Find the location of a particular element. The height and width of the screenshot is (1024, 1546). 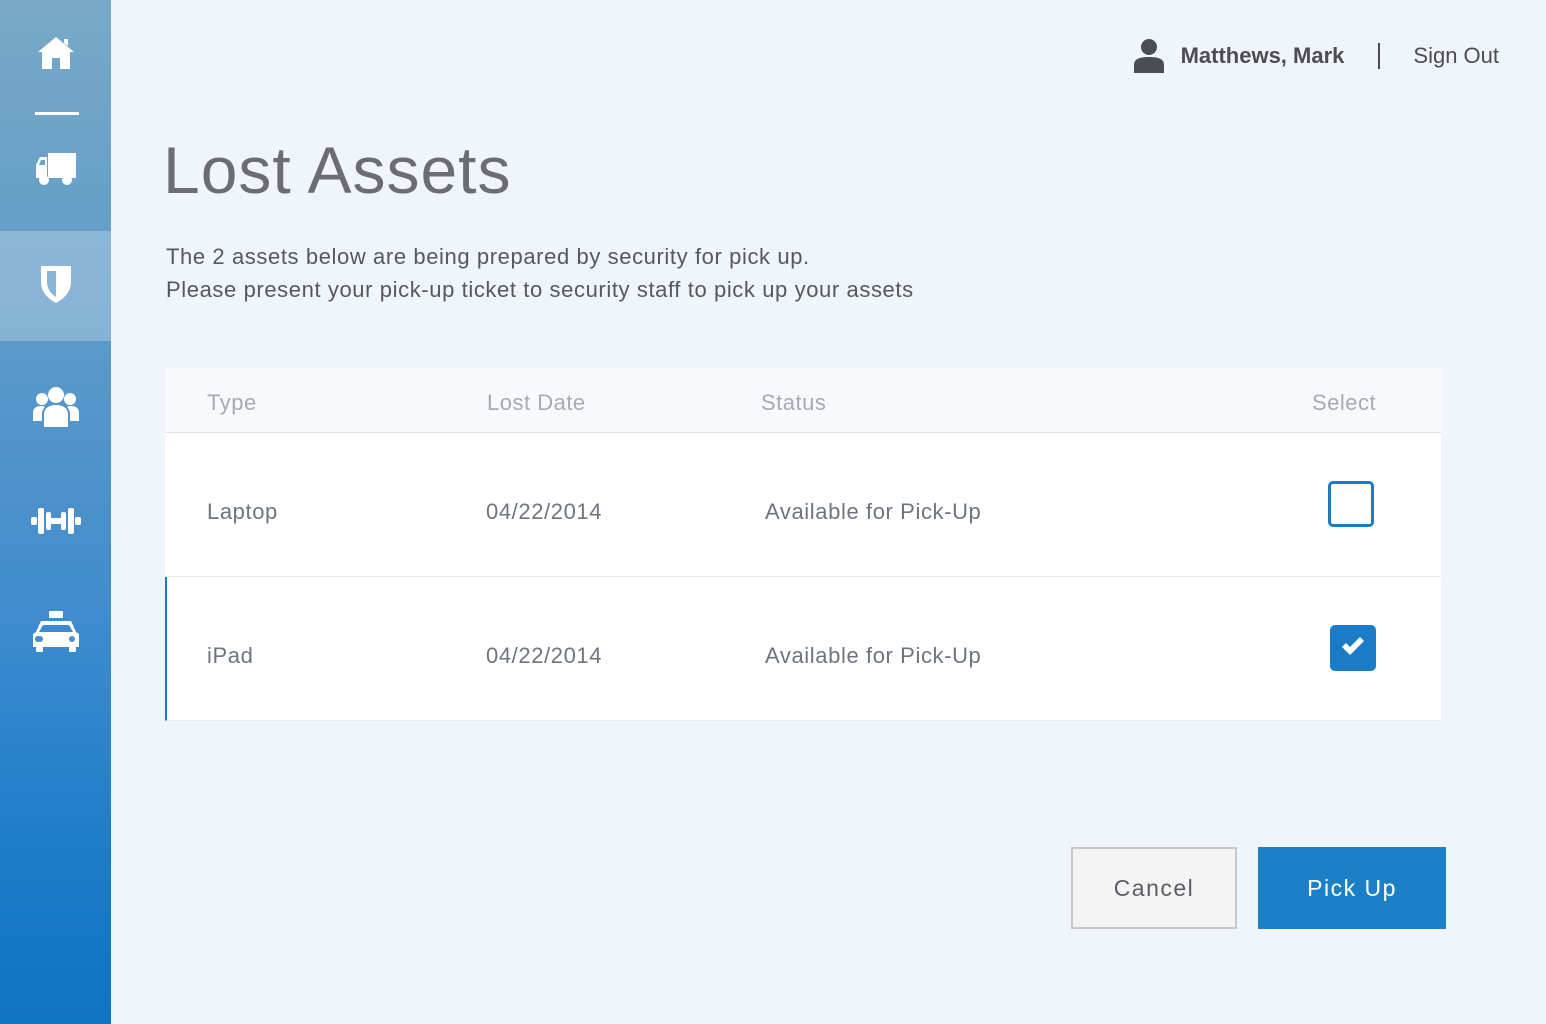

sidebar-item-fitness is located at coordinates (55, 523).